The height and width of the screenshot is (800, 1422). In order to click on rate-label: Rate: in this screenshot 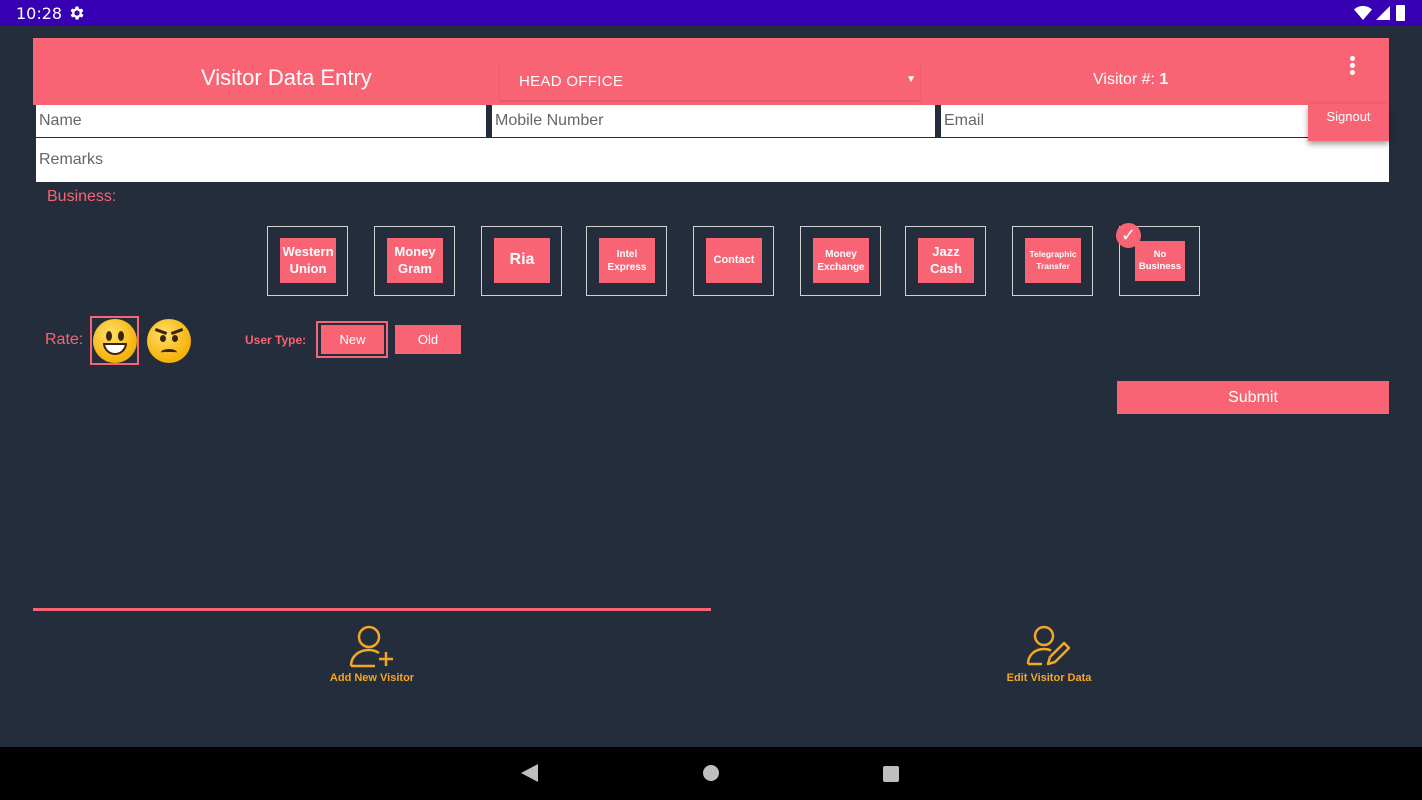, I will do `click(64, 339)`.